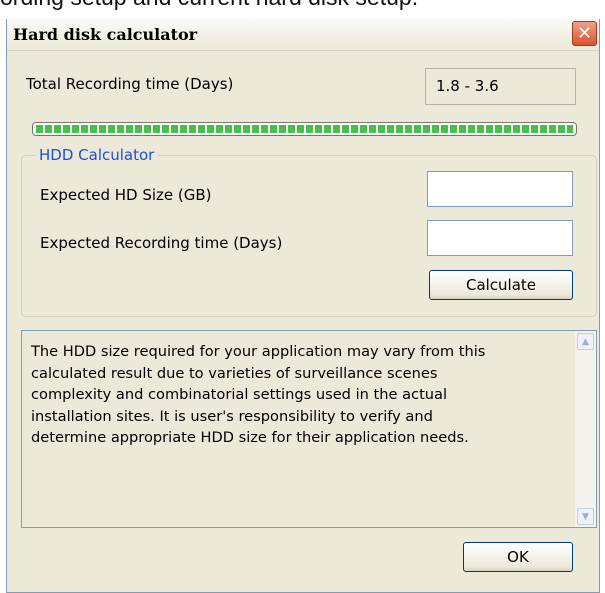 The image size is (605, 593). Describe the element at coordinates (500, 86) in the screenshot. I see `total-recording-value: 1.8 - 3.6` at that location.